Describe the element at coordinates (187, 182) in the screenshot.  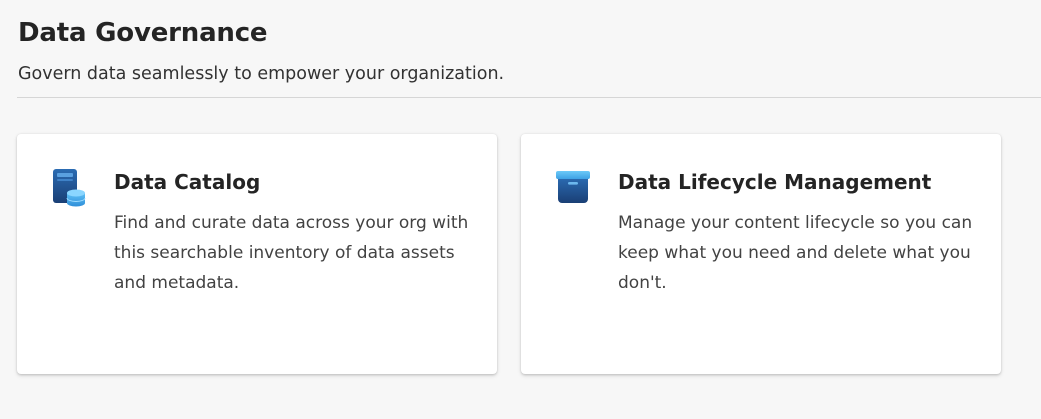
I see `data-catalog-title: Data Catalog` at that location.